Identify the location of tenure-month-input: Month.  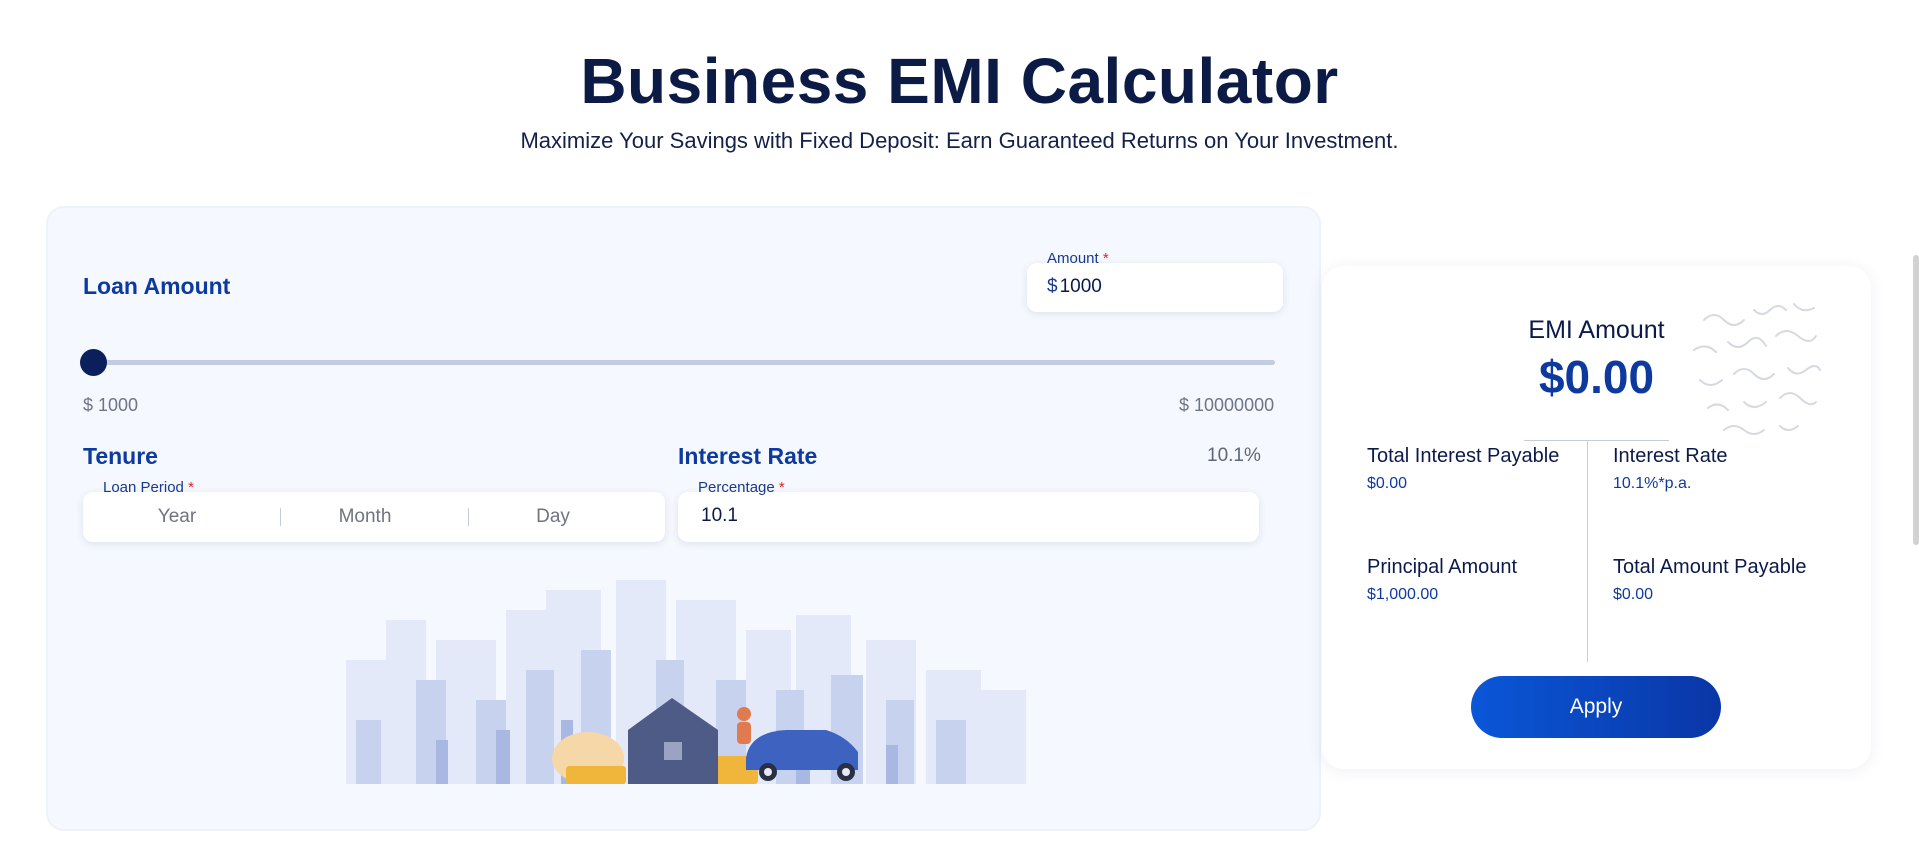
(365, 517).